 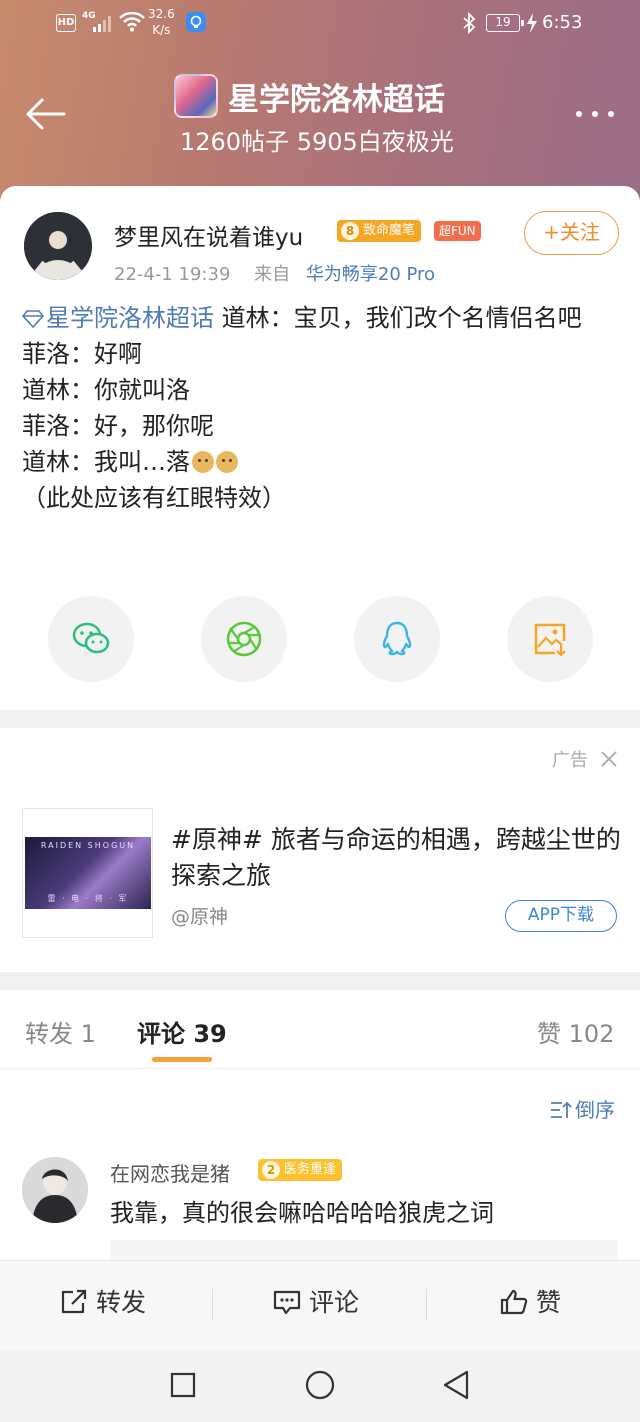 What do you see at coordinates (571, 233) in the screenshot?
I see `follow-button: +关注` at bounding box center [571, 233].